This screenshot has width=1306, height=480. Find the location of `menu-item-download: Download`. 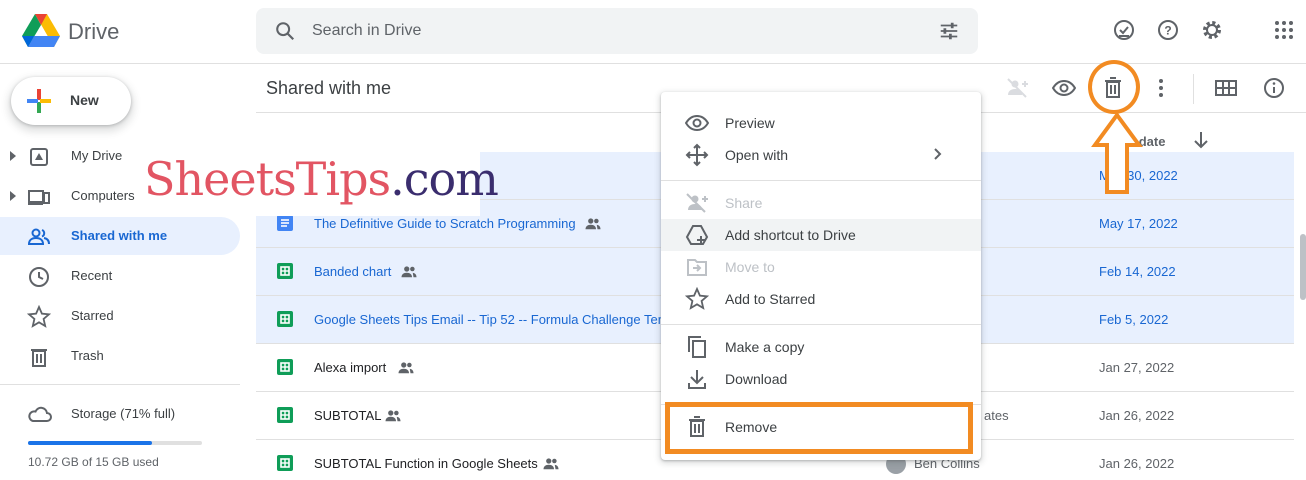

menu-item-download: Download is located at coordinates (821, 379).